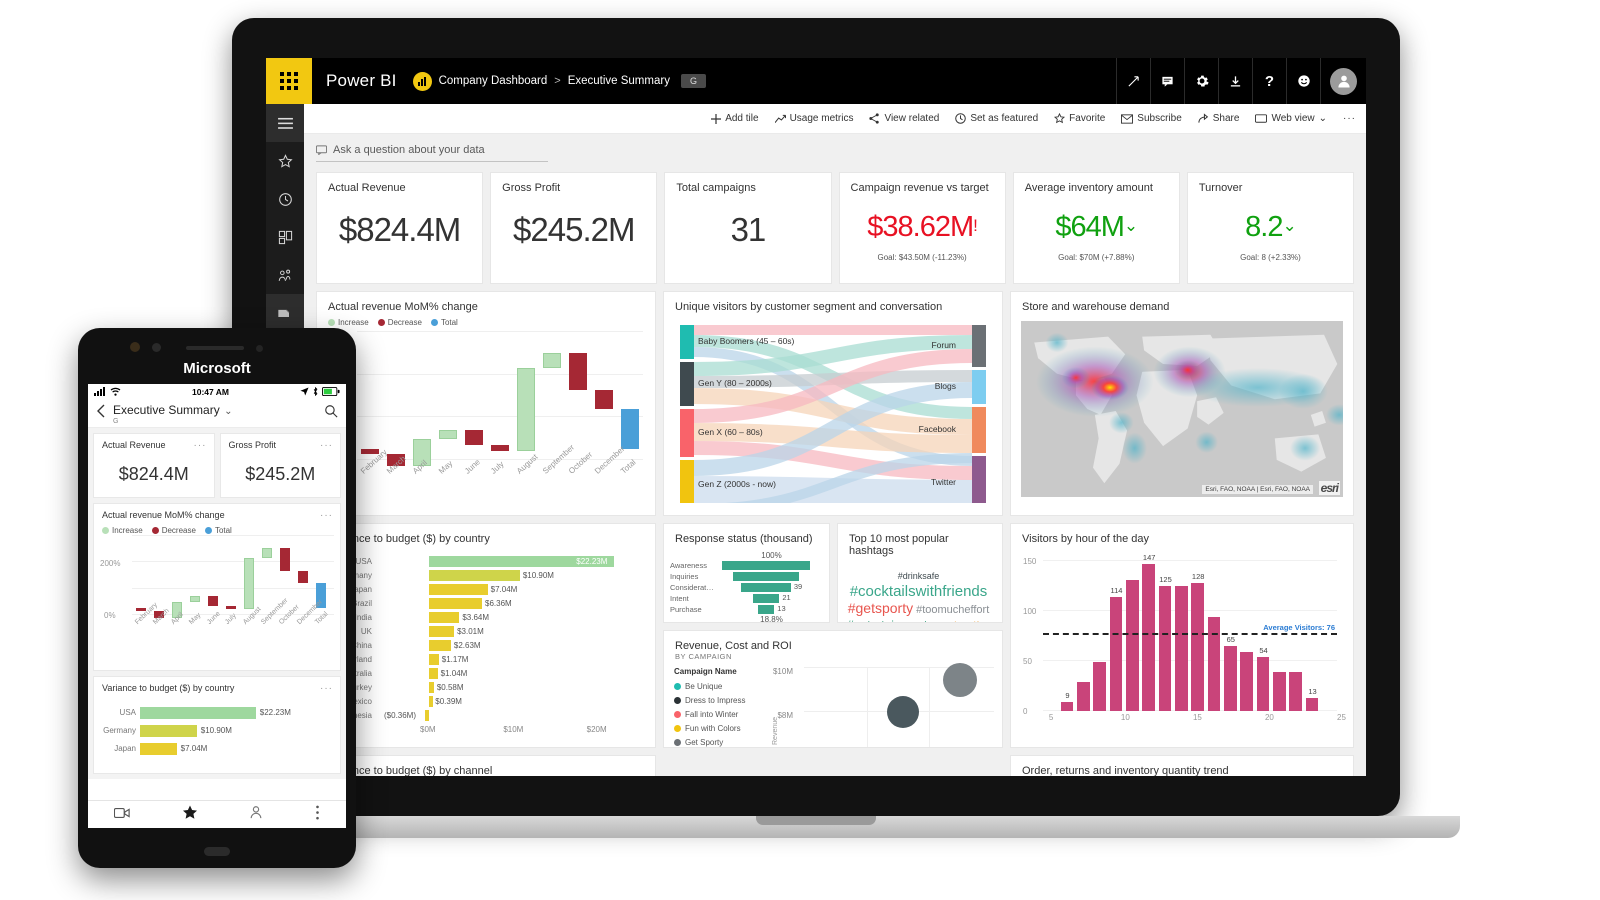 The width and height of the screenshot is (1600, 900). Describe the element at coordinates (745, 598) in the screenshot. I see `list-item: Intent 21` at that location.